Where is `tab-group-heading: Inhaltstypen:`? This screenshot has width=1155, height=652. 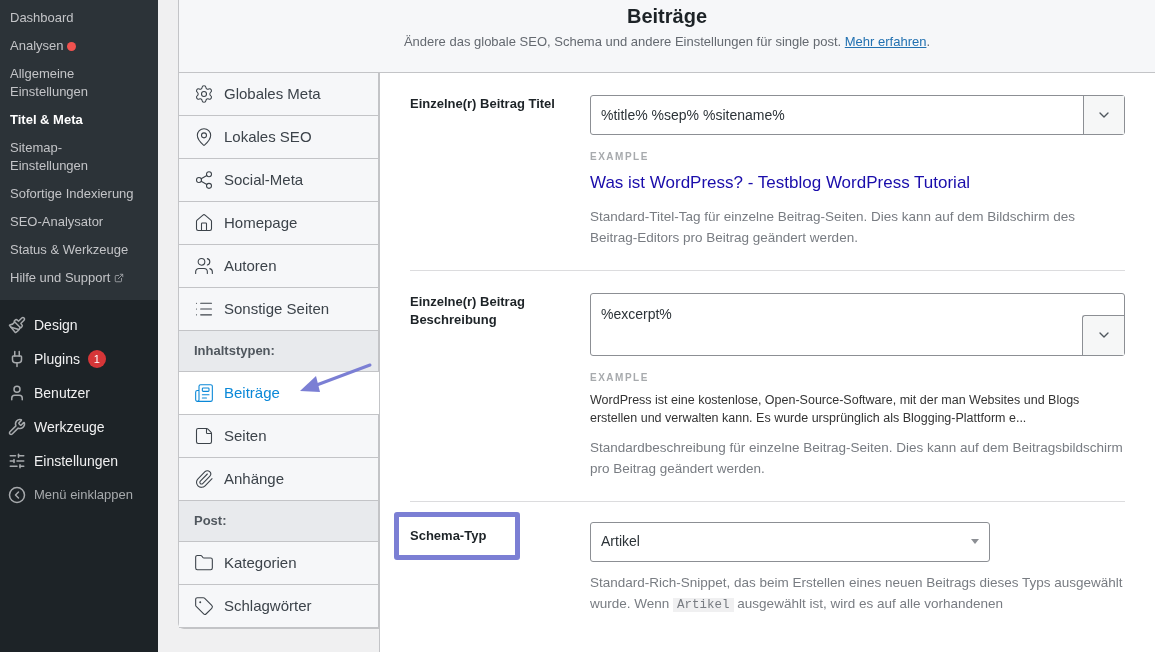
tab-group-heading: Inhaltstypen: is located at coordinates (234, 351).